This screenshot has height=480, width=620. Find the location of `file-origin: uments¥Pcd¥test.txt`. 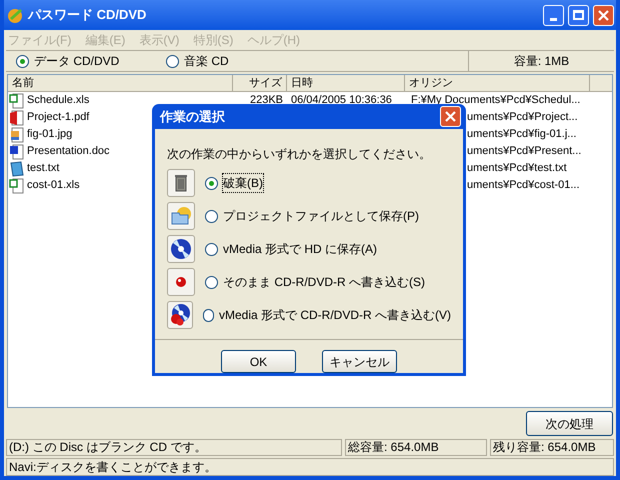

file-origin: uments¥Pcd¥test.txt is located at coordinates (517, 168).